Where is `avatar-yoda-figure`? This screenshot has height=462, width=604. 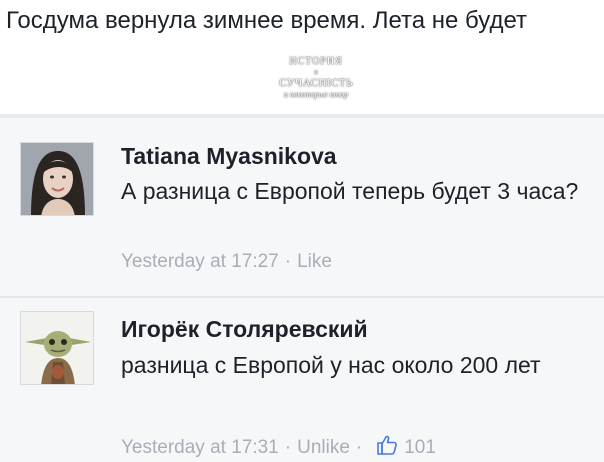 avatar-yoda-figure is located at coordinates (57, 348).